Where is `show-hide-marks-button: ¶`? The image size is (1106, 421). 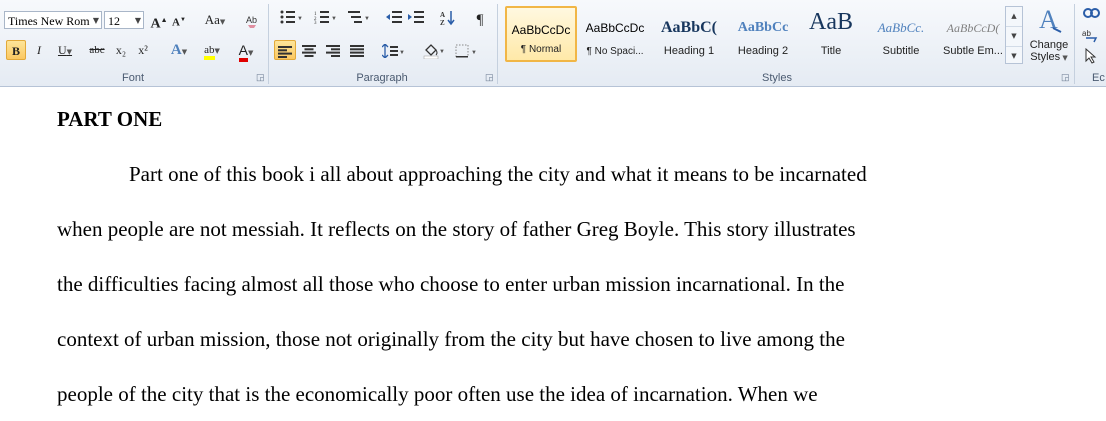 show-hide-marks-button: ¶ is located at coordinates (480, 20).